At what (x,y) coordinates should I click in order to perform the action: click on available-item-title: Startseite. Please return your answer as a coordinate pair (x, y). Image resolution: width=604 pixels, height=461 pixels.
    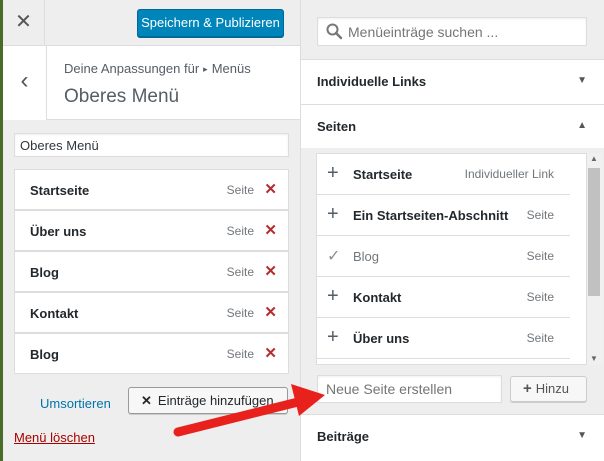
    Looking at the image, I should click on (383, 174).